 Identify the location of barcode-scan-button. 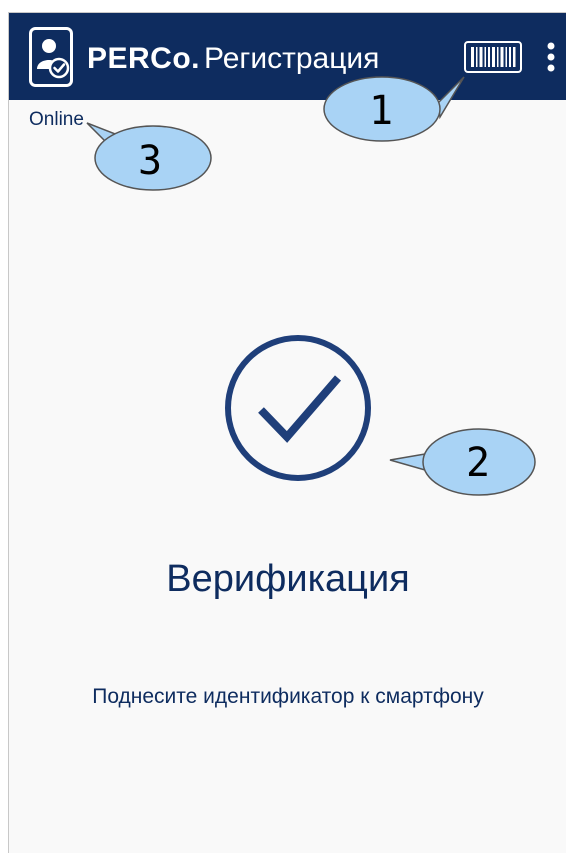
(493, 57).